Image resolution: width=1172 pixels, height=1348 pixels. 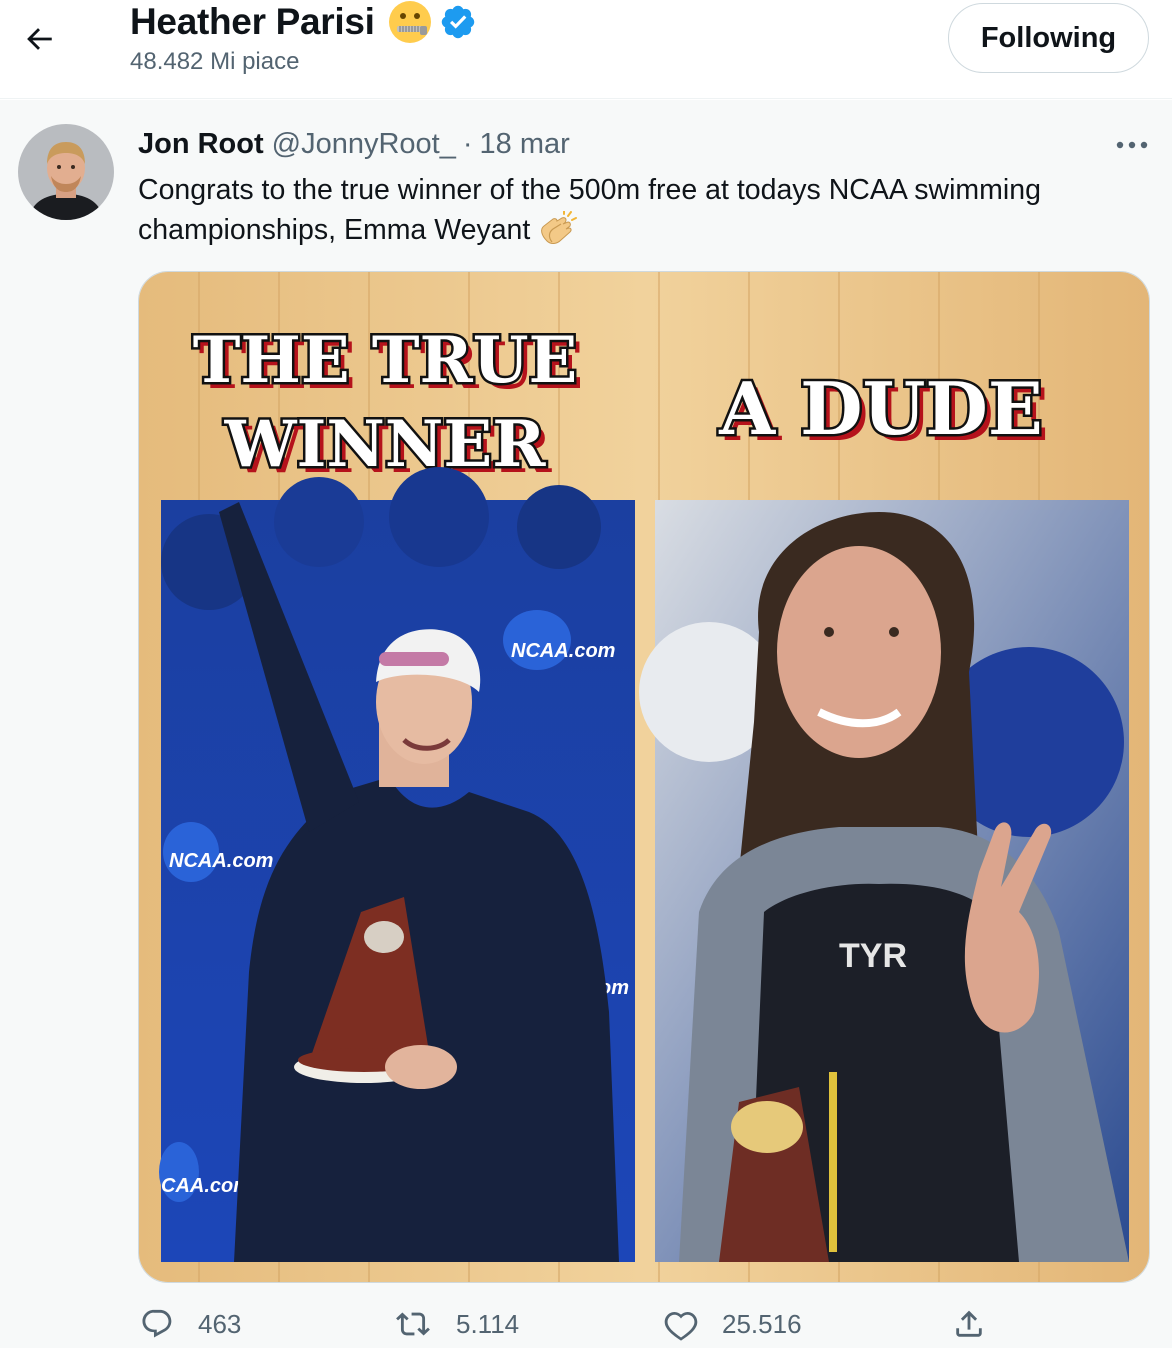 I want to click on page-title: Heather Parisi, so click(x=252, y=21).